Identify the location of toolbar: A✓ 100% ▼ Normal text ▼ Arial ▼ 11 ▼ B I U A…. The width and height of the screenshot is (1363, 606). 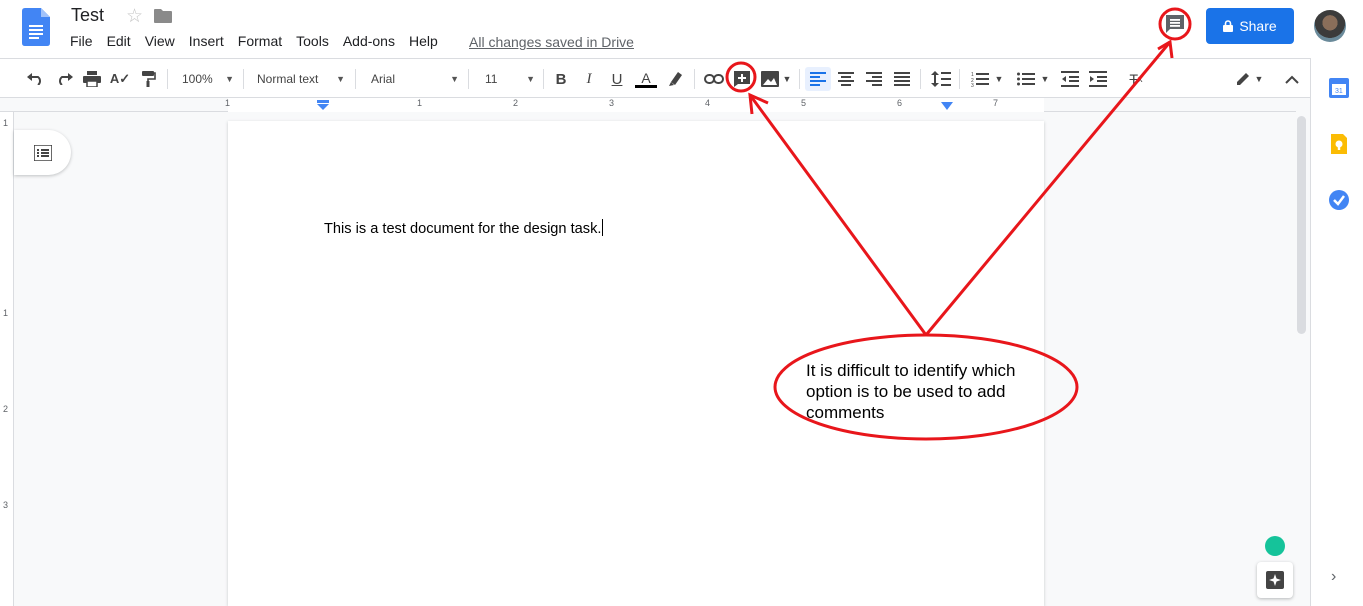
(655, 78).